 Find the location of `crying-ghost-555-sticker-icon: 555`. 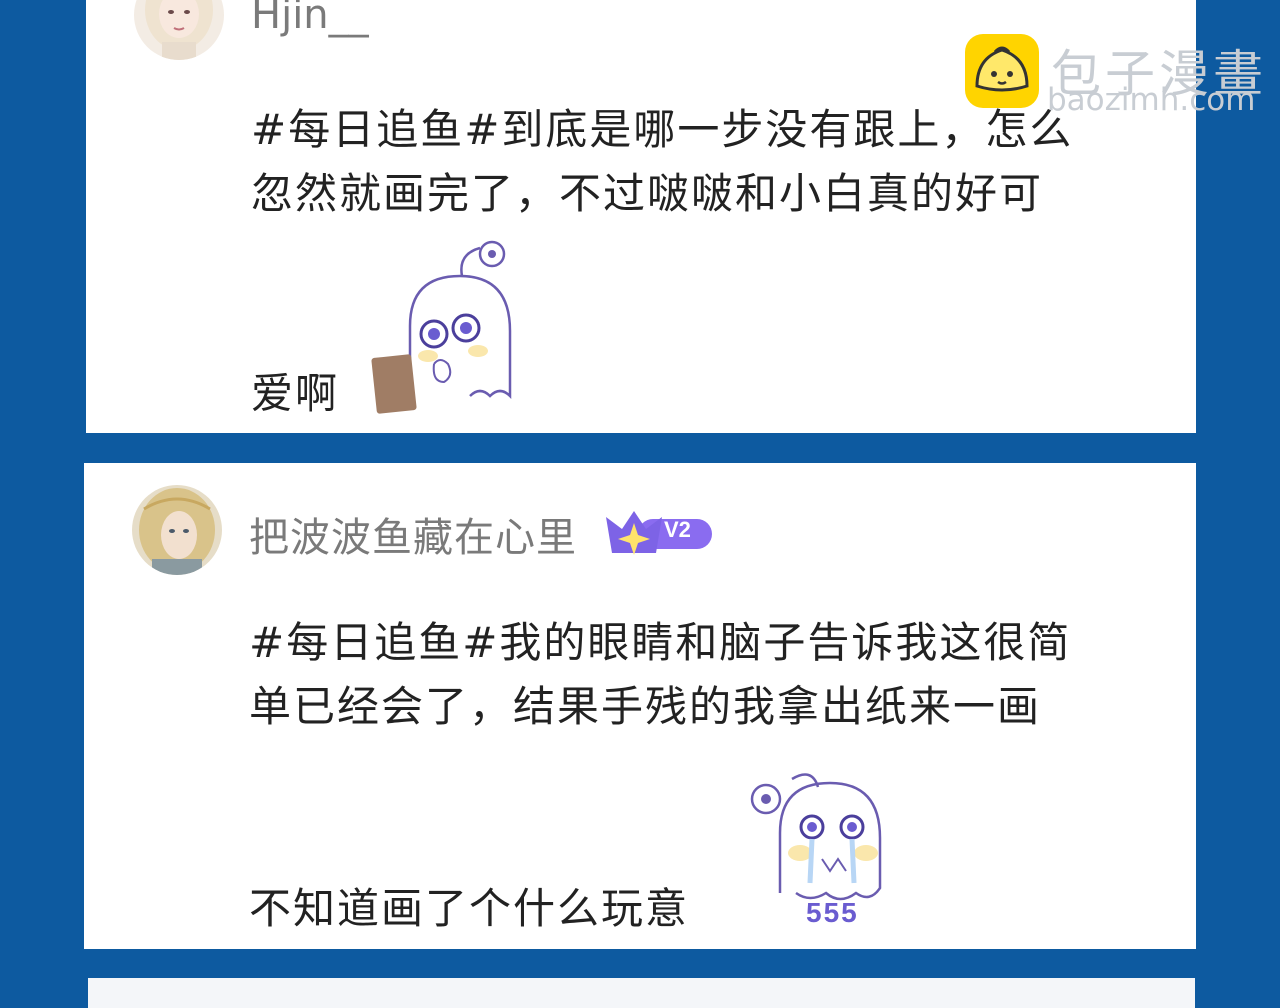

crying-ghost-555-sticker-icon: 555 is located at coordinates (835, 849).